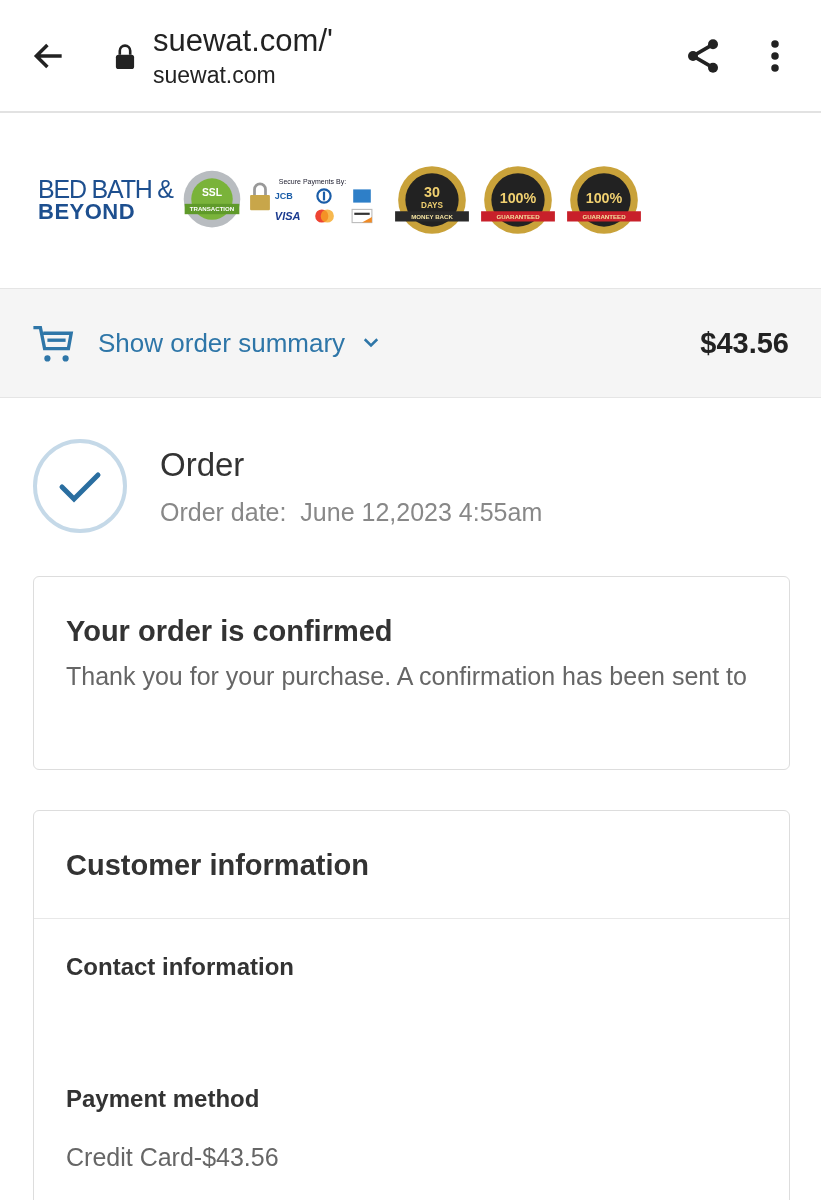 The width and height of the screenshot is (821, 1200). Describe the element at coordinates (105, 200) in the screenshot. I see `store-logo: BED BATH & BEYOND` at that location.